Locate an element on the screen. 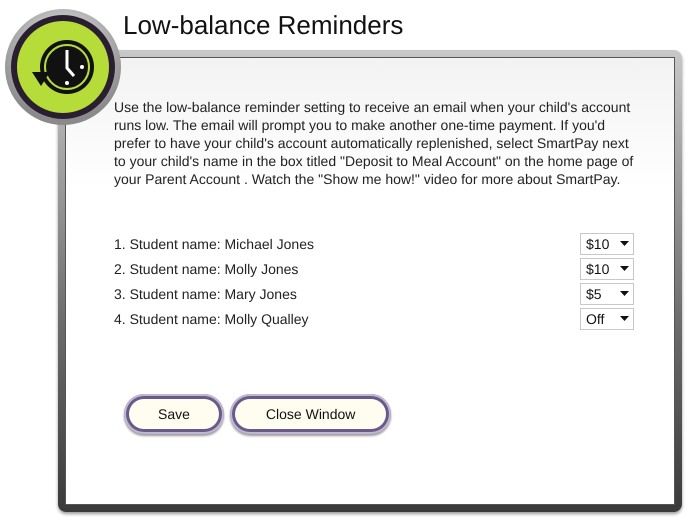 The height and width of the screenshot is (523, 688). amount-dropdown: Off is located at coordinates (607, 319).